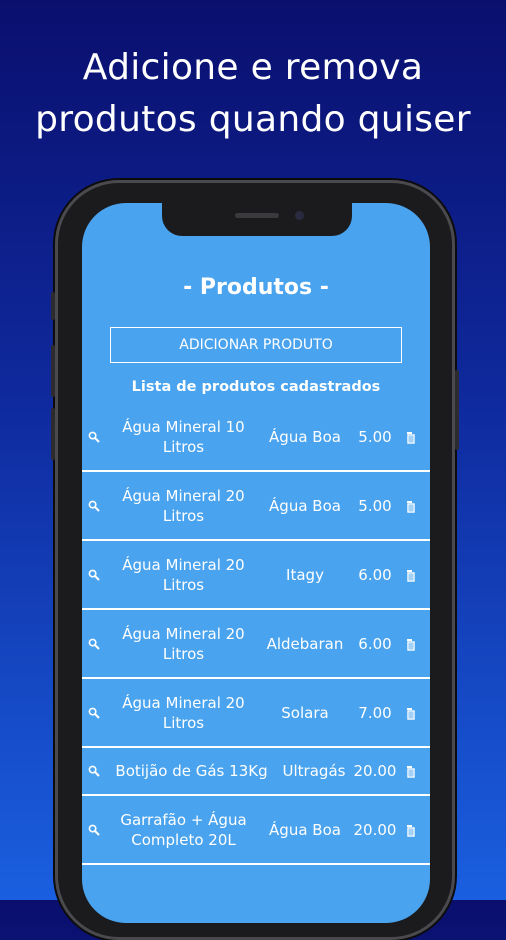 The height and width of the screenshot is (940, 506). I want to click on product-brand: Solara, so click(305, 712).